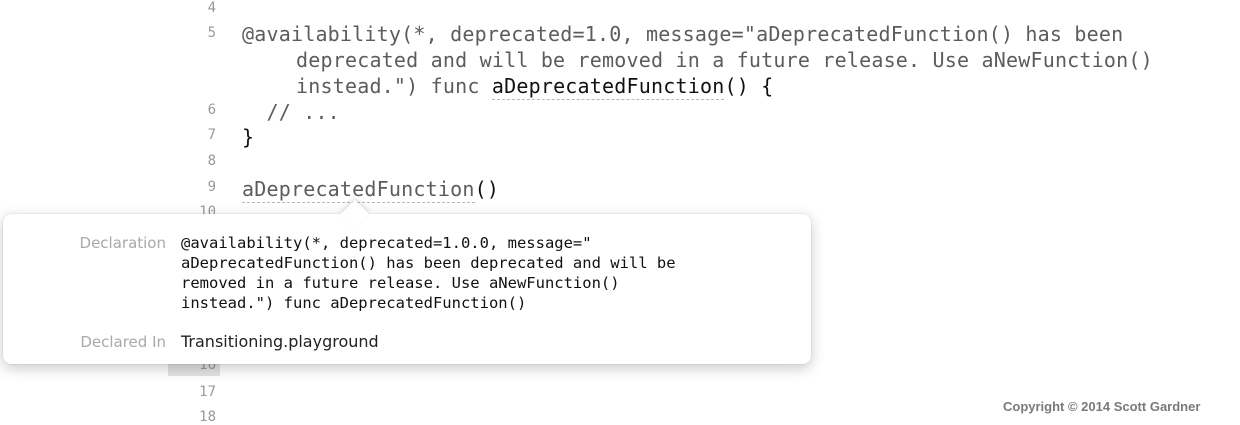  What do you see at coordinates (280, 341) in the screenshot?
I see `declared-in-link: Transitioning.playground` at bounding box center [280, 341].